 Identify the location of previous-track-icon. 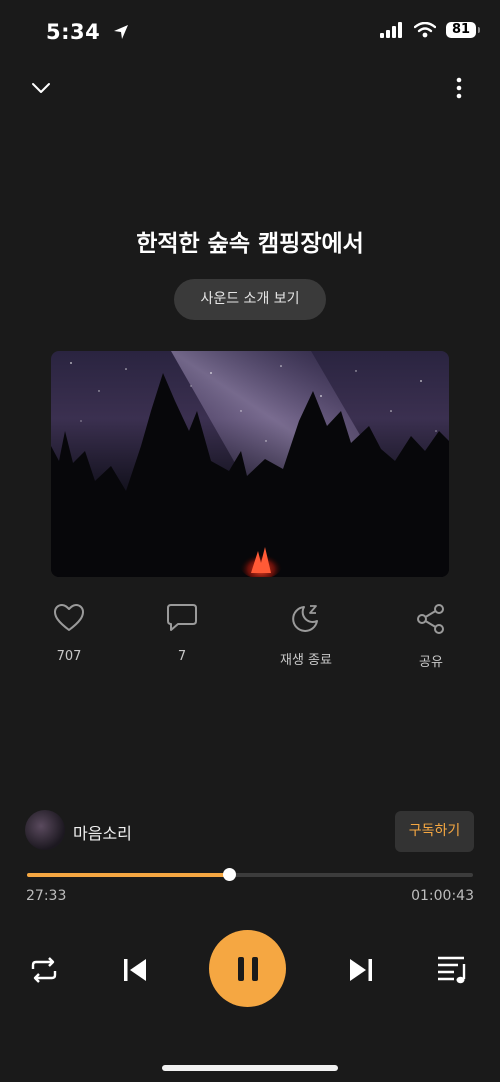
(135, 970).